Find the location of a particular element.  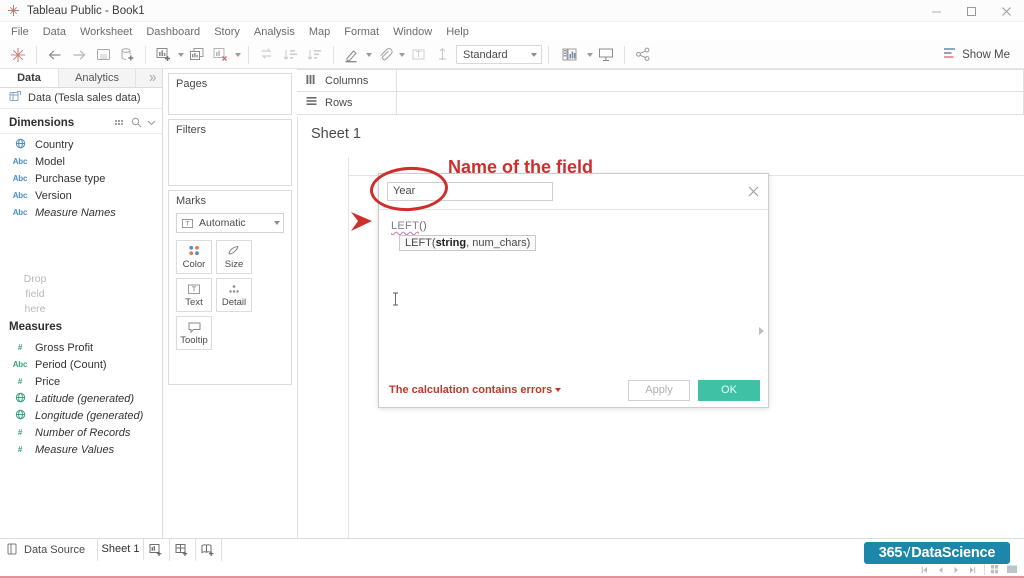

abc-type-icon: Abc is located at coordinates (20, 364).